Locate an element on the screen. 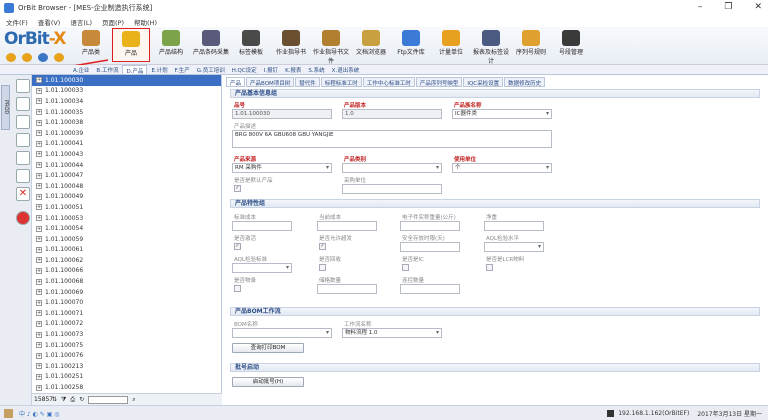  link-icon is located at coordinates (23, 176).